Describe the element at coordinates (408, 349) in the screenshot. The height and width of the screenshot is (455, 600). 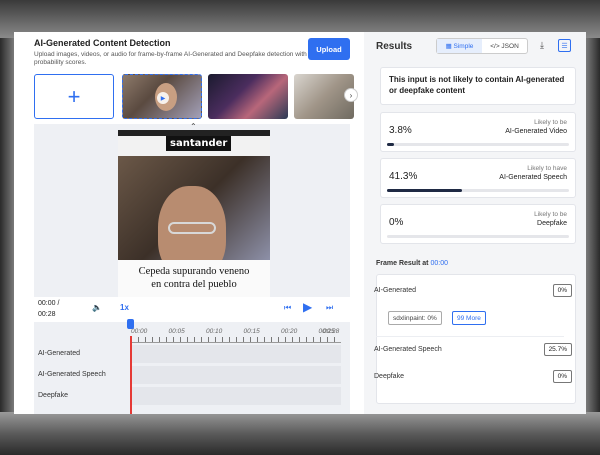
I see `frame-row-label-ai-speech: AI-Generated Speech` at that location.